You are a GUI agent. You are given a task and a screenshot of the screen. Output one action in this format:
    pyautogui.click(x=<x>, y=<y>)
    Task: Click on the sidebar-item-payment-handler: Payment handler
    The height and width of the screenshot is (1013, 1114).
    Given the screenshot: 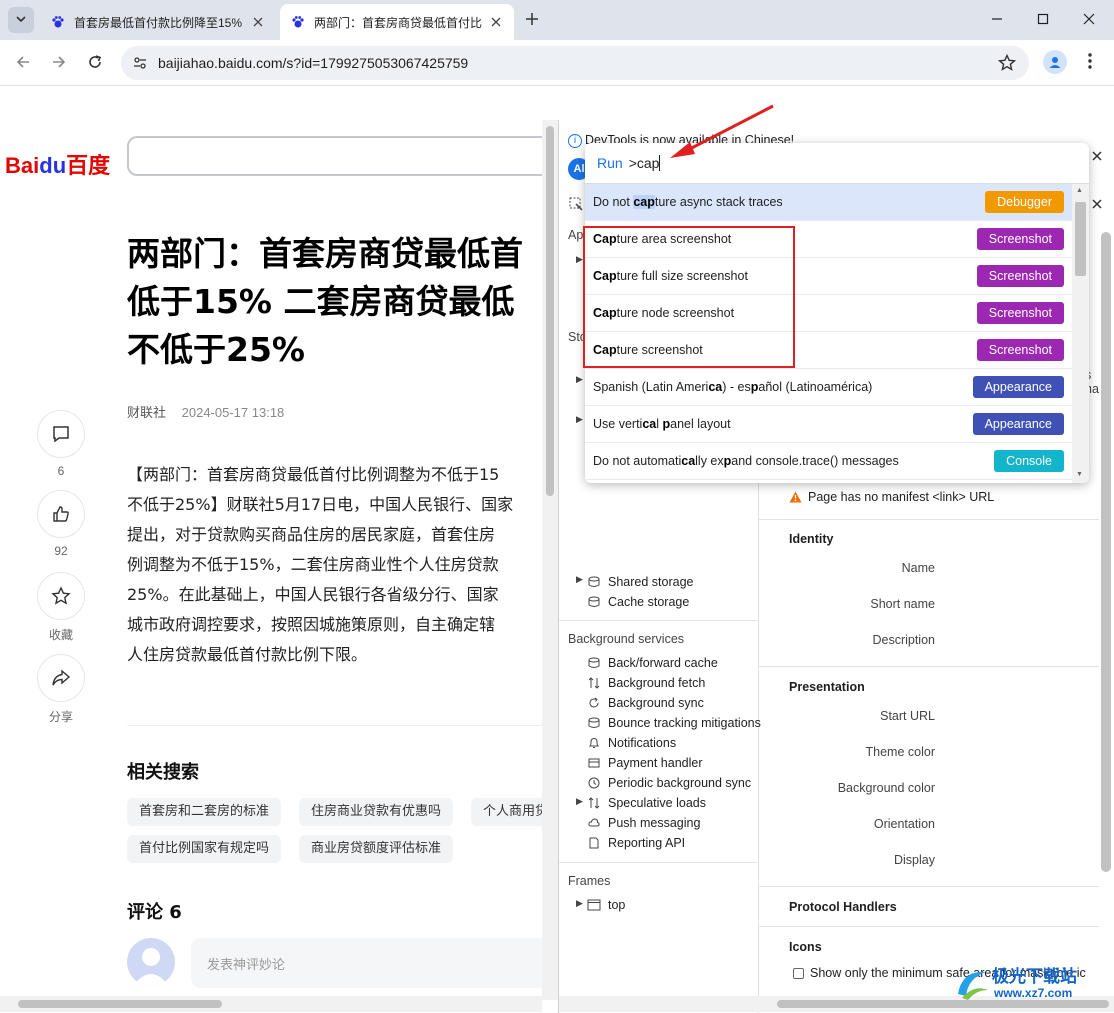 What is the action you would take?
    pyautogui.click(x=644, y=763)
    